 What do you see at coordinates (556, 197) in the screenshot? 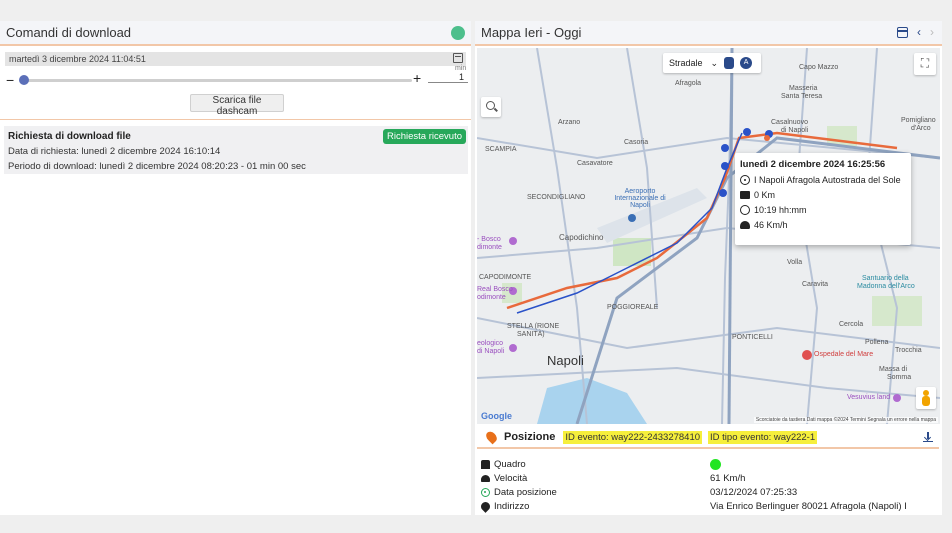
I see `map-place-label: SECONDIGLIANO` at bounding box center [556, 197].